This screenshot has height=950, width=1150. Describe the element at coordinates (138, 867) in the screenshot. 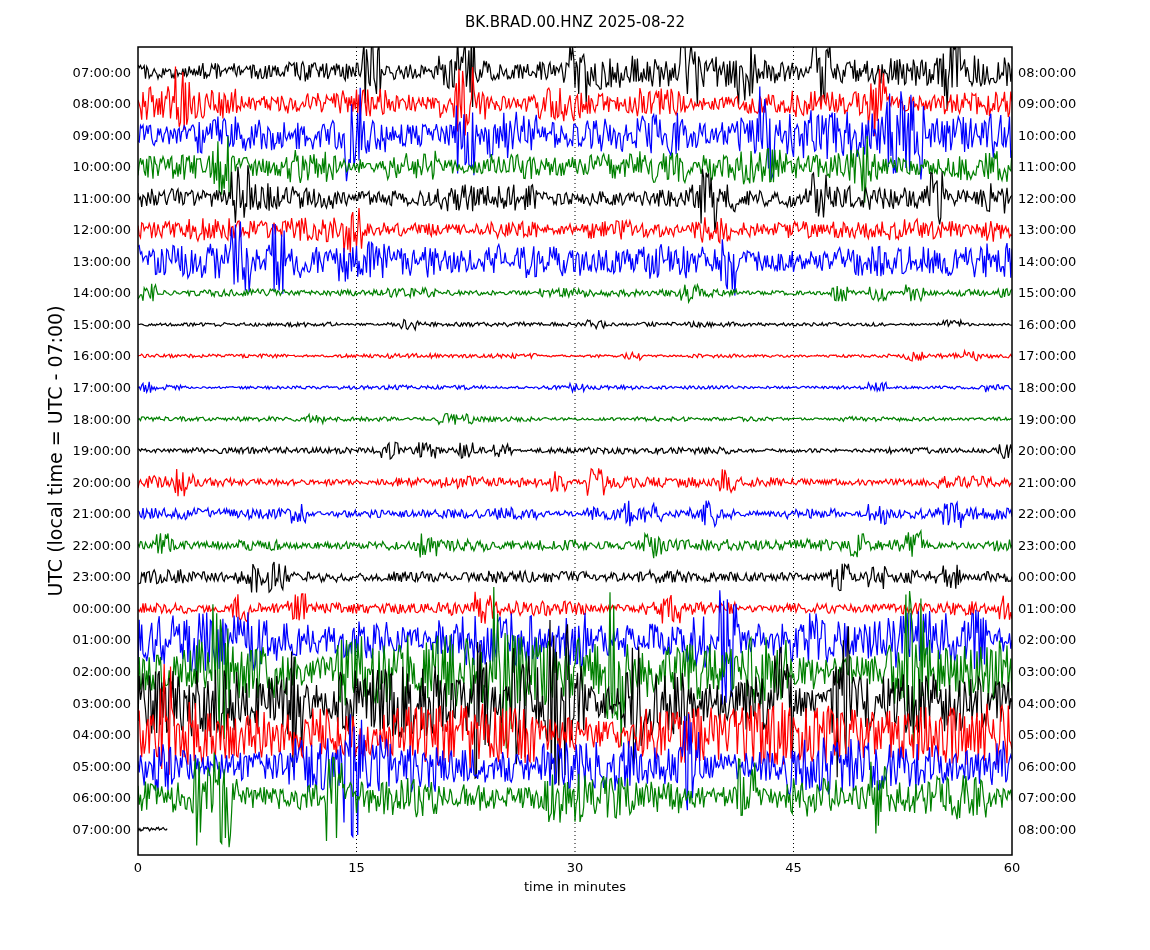

I see `axis-tick-label: 0` at that location.